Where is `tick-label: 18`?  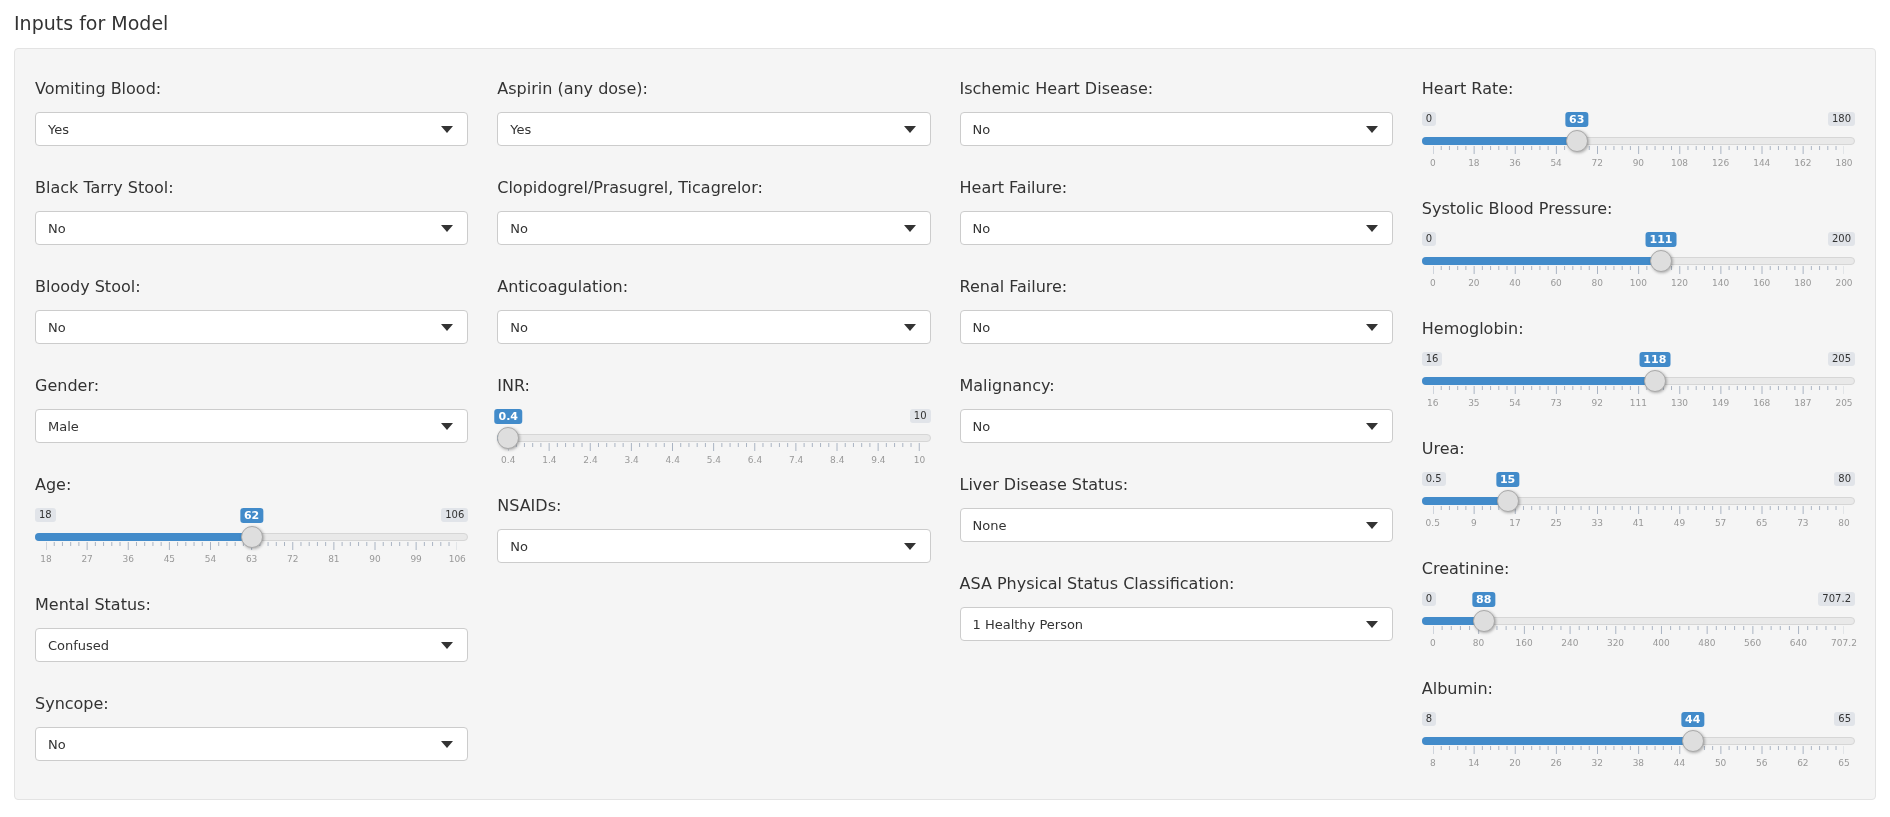 tick-label: 18 is located at coordinates (46, 559).